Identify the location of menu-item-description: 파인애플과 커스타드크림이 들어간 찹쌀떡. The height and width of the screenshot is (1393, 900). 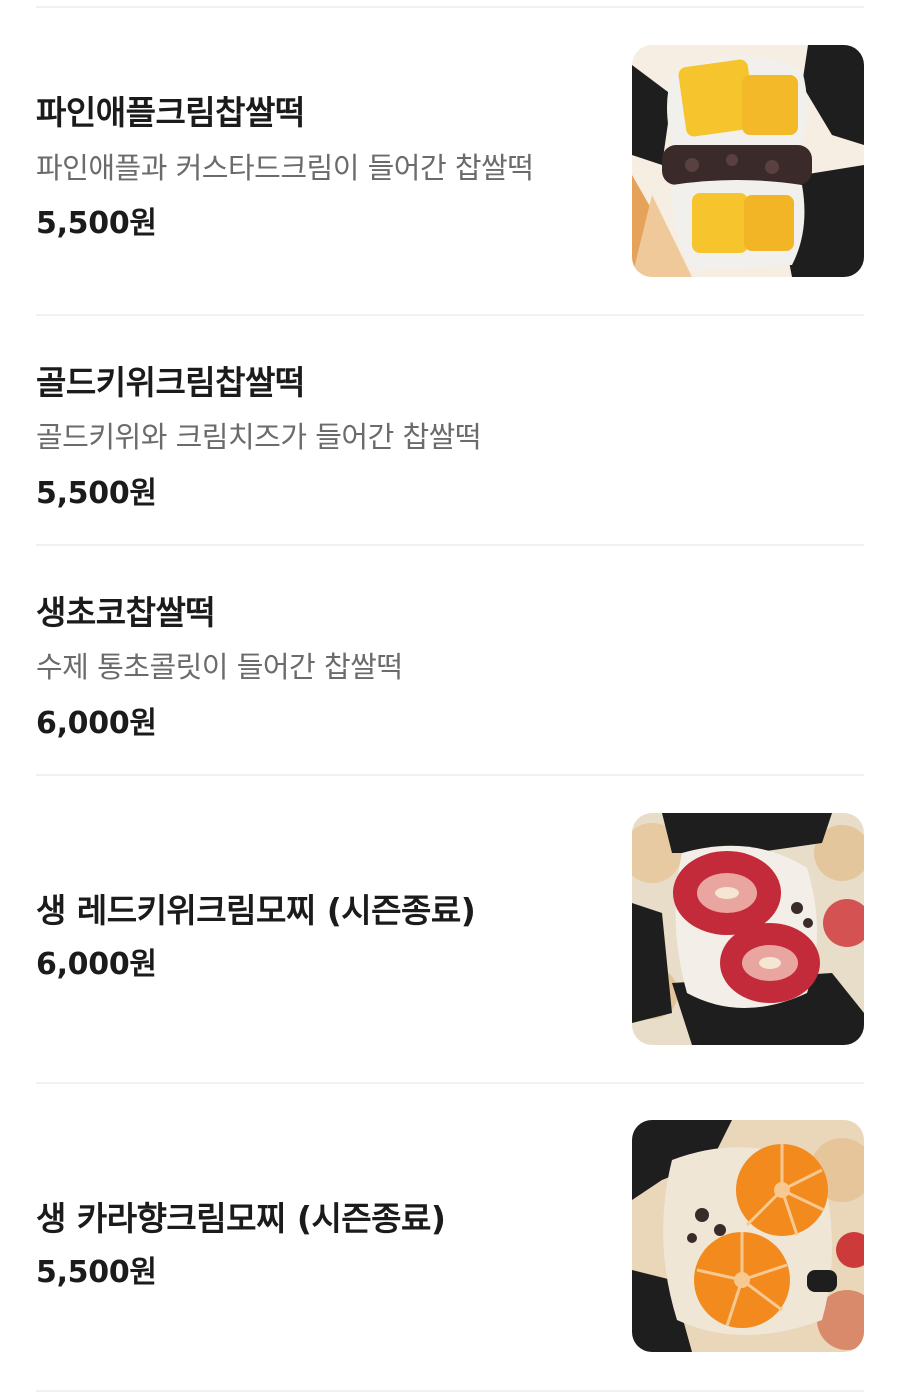
(285, 168).